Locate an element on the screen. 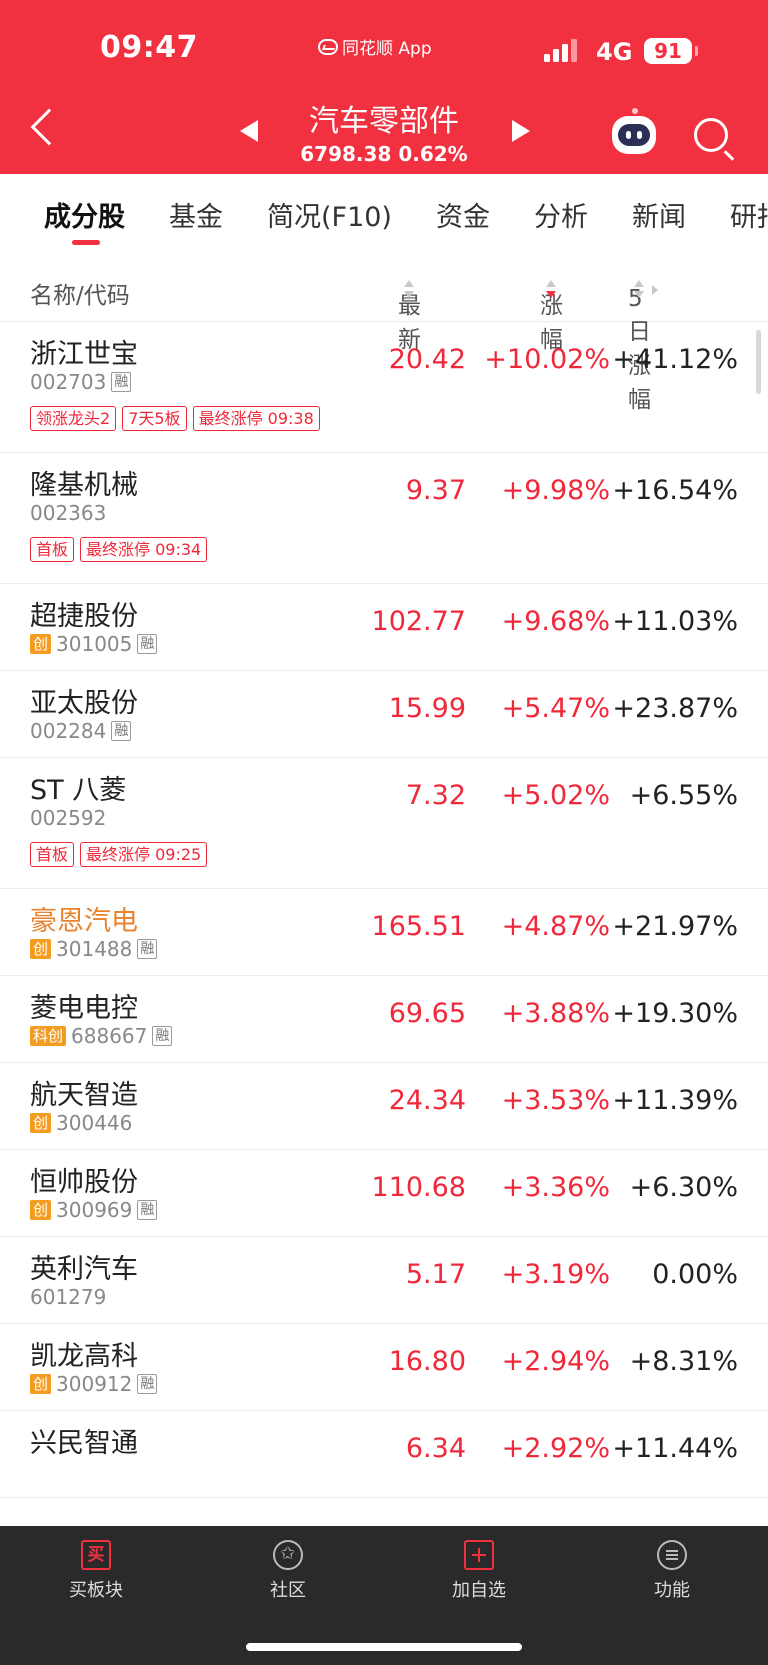 Image resolution: width=768 pixels, height=1665 pixels. stock-code-line: 科创 688667 融 is located at coordinates (101, 1036).